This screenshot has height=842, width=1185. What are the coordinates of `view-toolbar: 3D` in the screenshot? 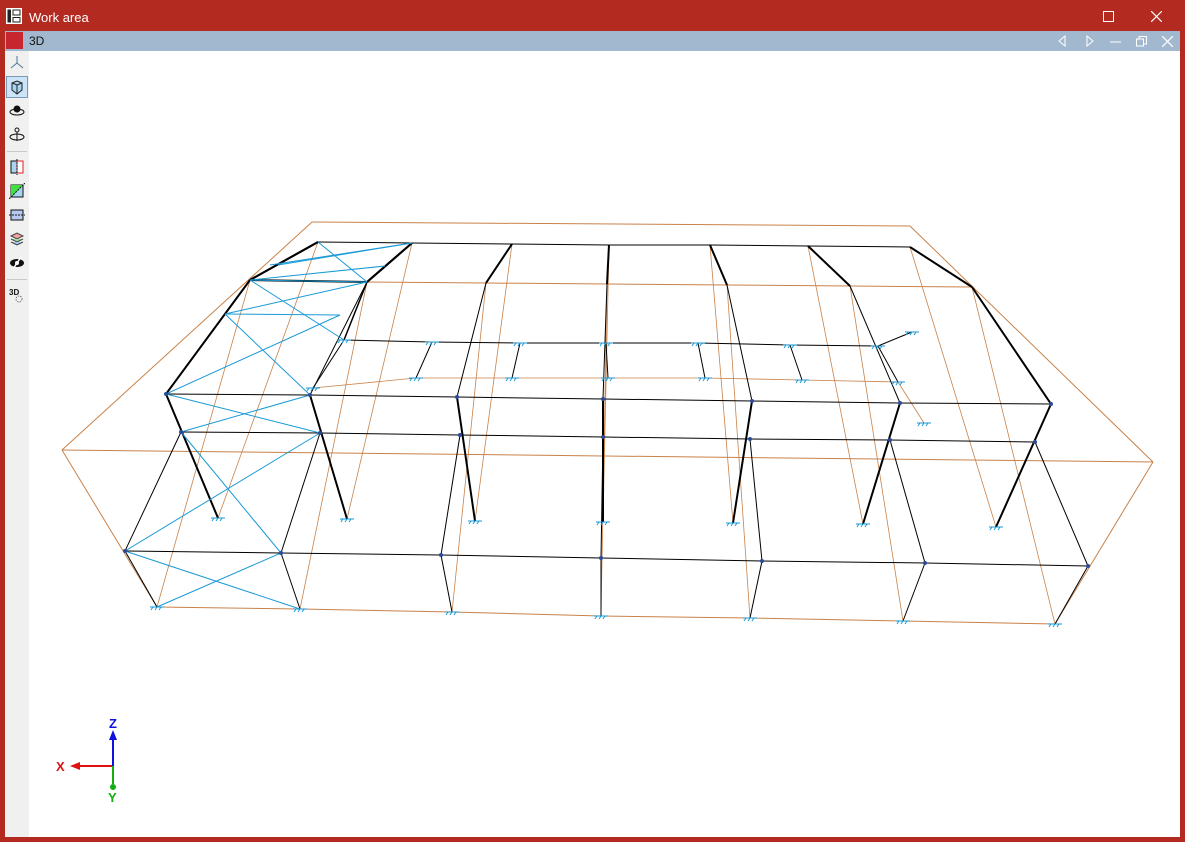 It's located at (17, 444).